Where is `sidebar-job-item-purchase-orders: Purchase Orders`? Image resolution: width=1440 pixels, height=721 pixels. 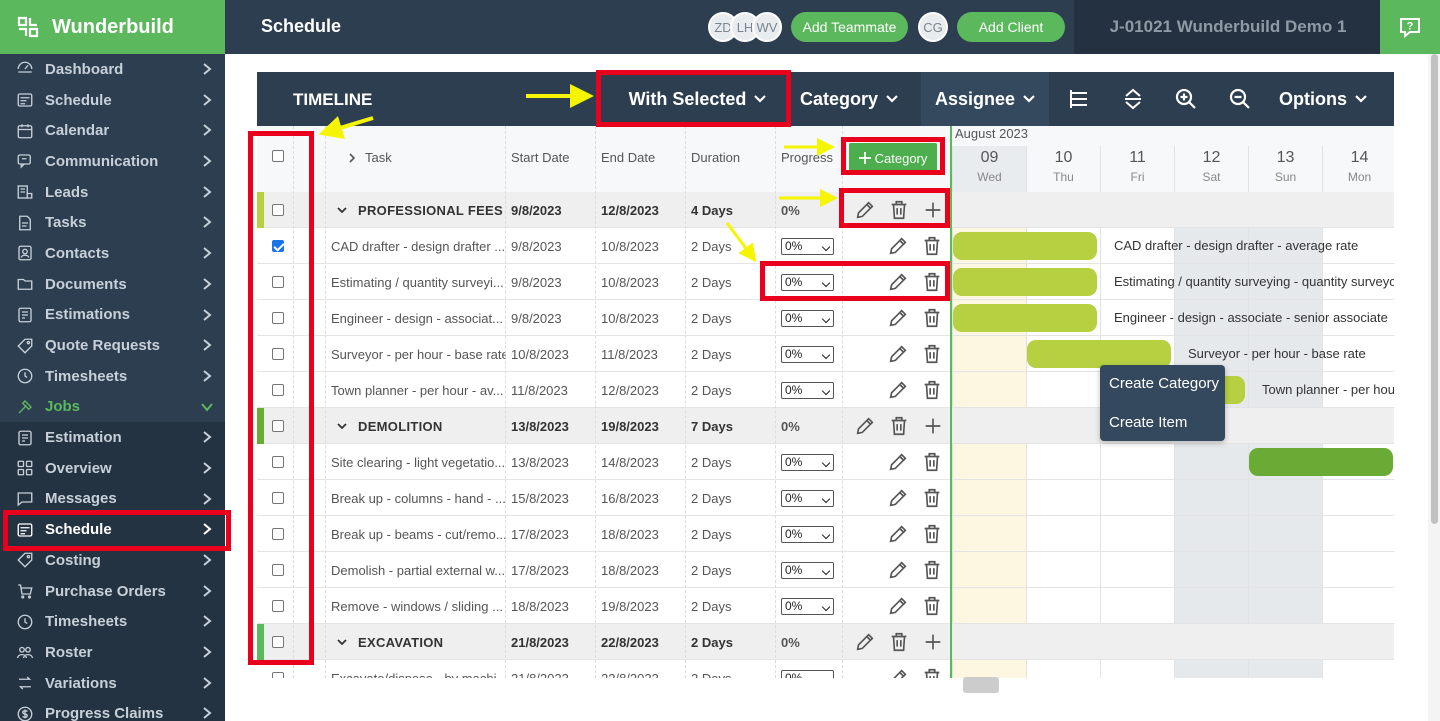 sidebar-job-item-purchase-orders: Purchase Orders is located at coordinates (112, 591).